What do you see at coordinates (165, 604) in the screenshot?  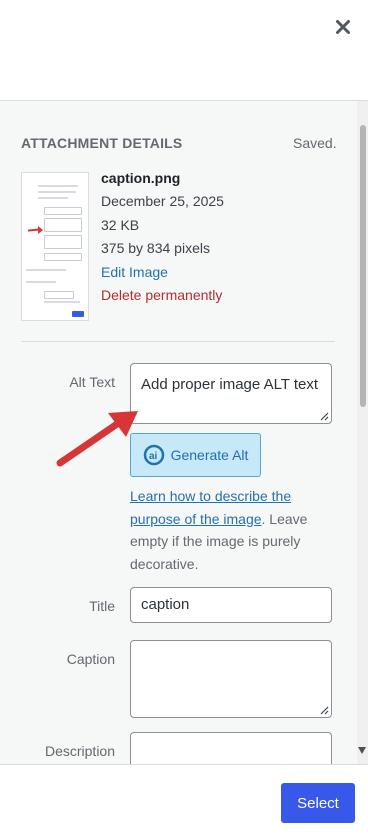 I see `title-value: caption` at bounding box center [165, 604].